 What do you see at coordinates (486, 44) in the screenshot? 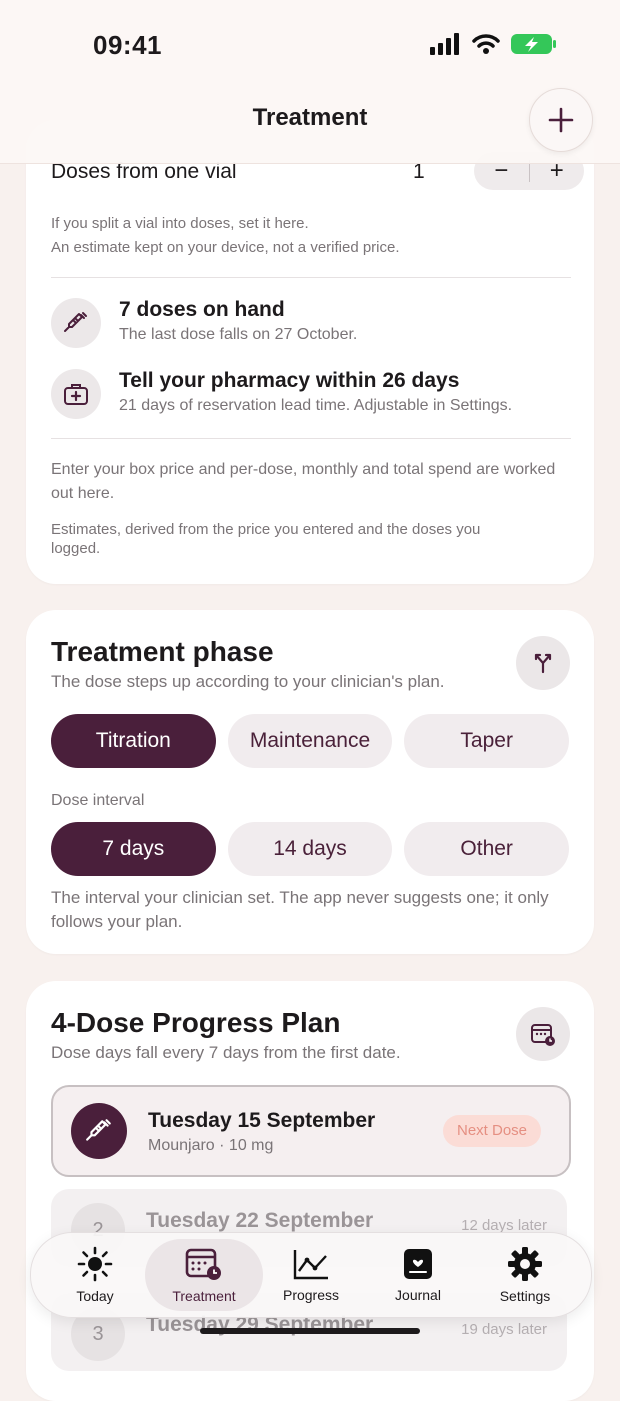
I see `wifi-icon` at bounding box center [486, 44].